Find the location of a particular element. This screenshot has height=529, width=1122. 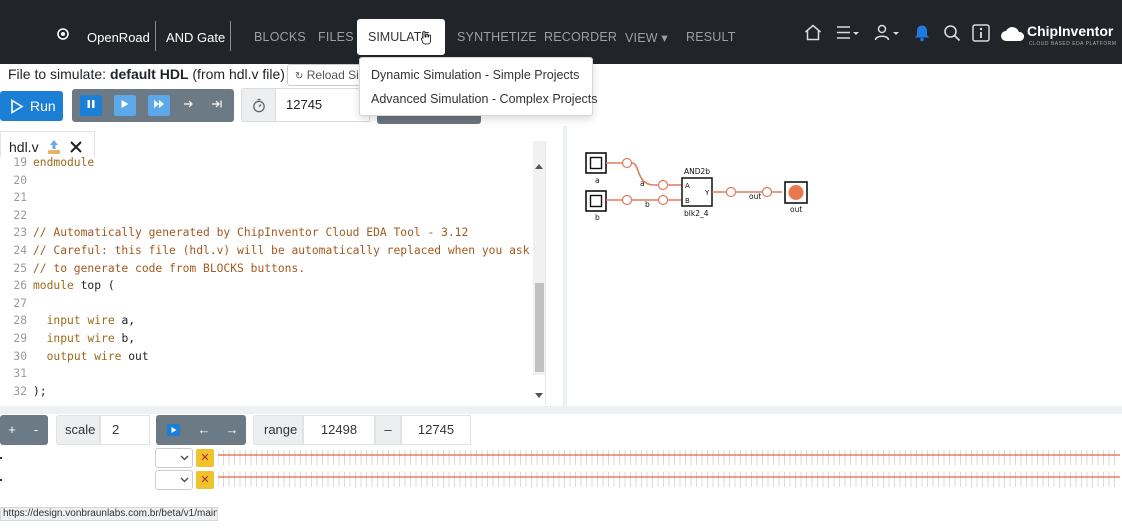

zoom-in-button: + is located at coordinates (12, 430).